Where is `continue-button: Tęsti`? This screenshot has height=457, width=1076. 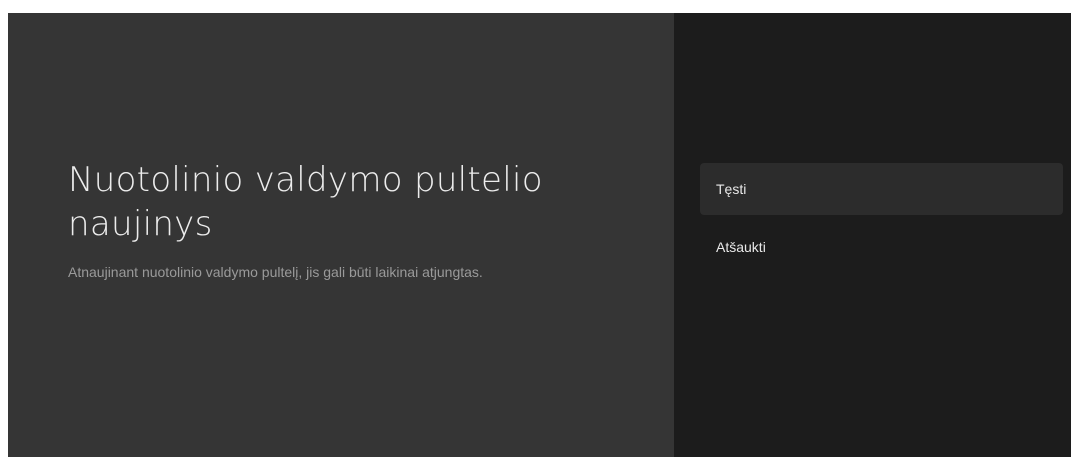
continue-button: Tęsti is located at coordinates (881, 189).